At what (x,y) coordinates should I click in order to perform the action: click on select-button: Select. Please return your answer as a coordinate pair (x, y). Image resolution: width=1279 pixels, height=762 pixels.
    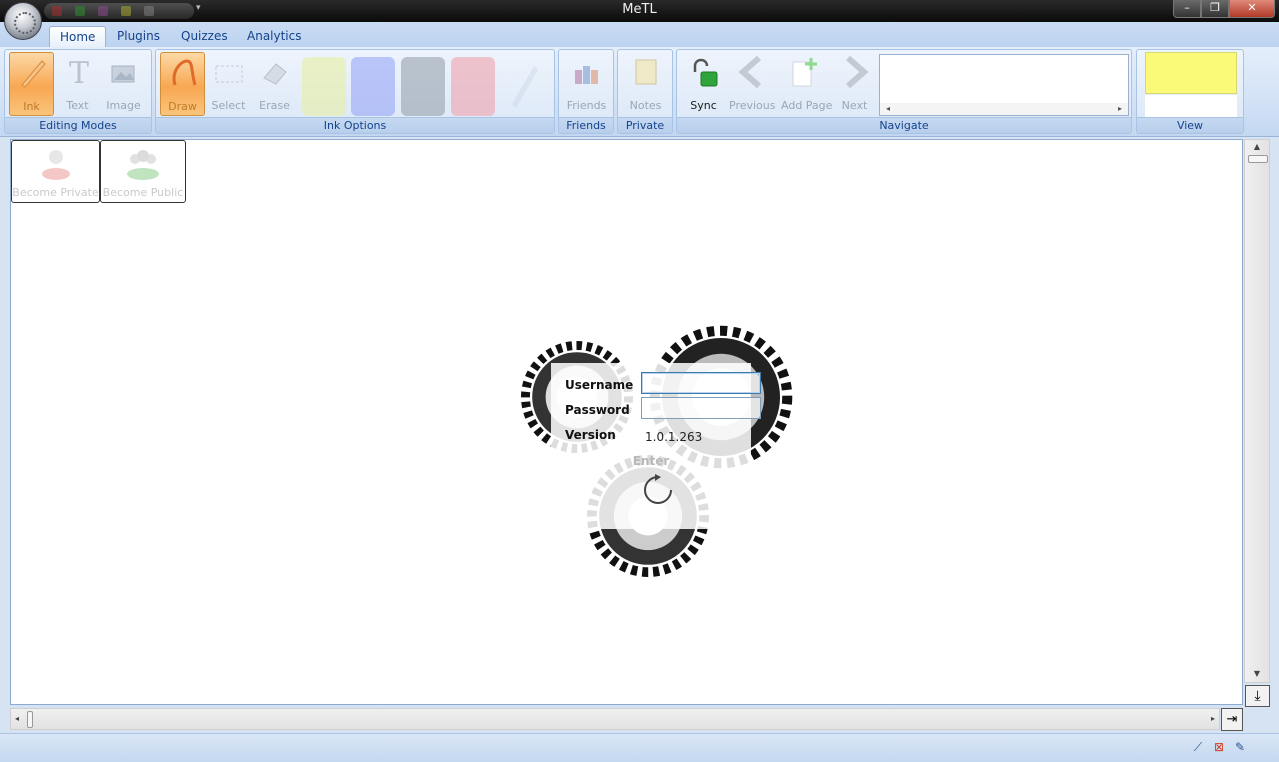
    Looking at the image, I should click on (228, 84).